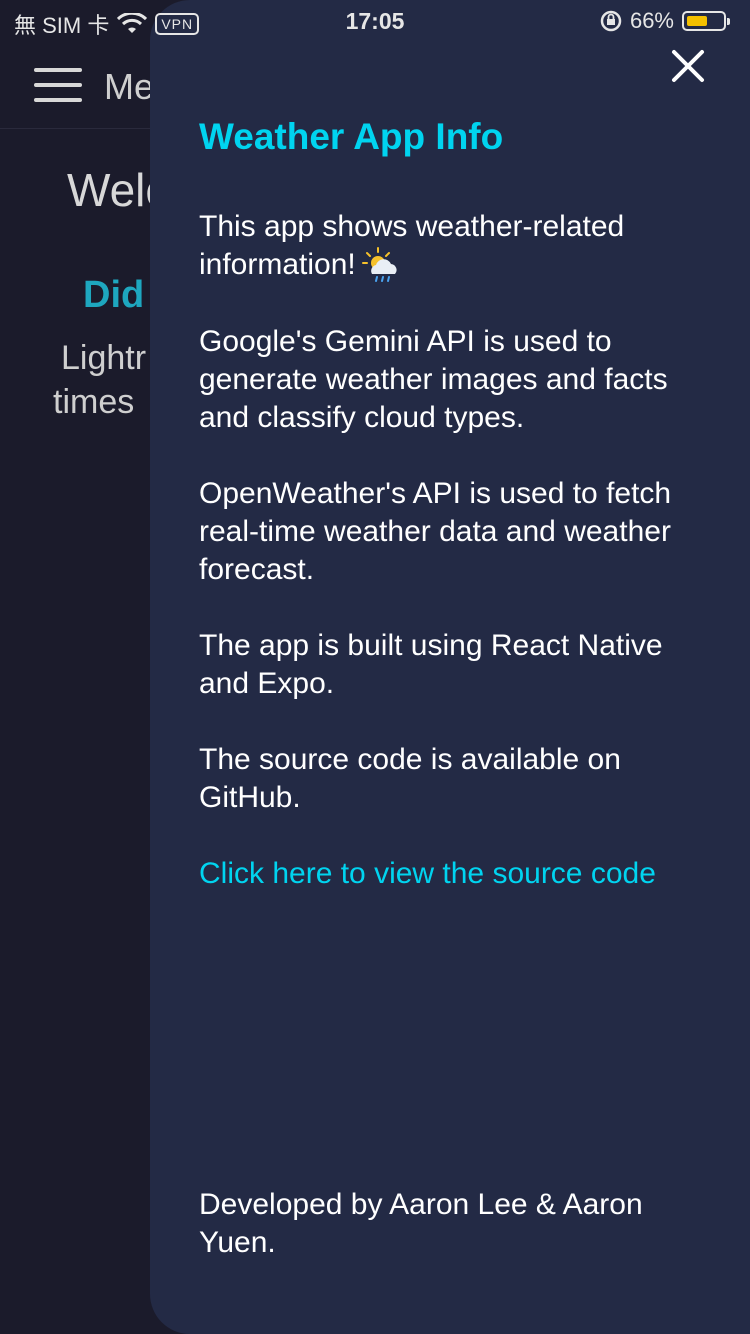 The height and width of the screenshot is (1334, 750). I want to click on drawer-title: Weather App Info, so click(351, 136).